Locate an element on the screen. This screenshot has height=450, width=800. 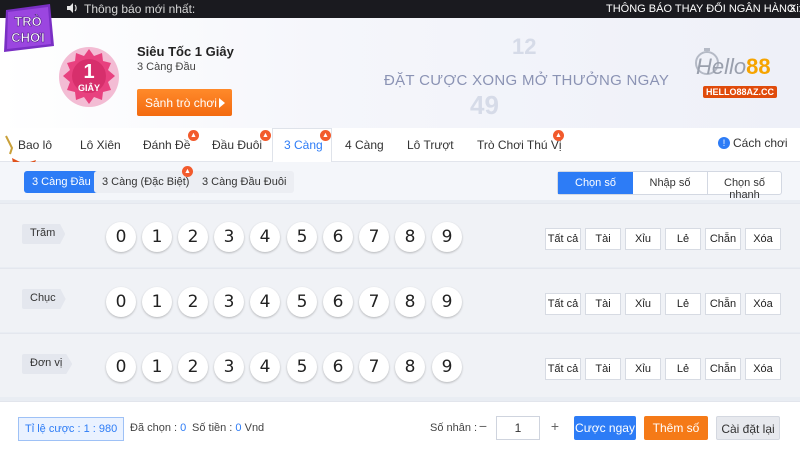
multiplier-stepper: − 1 + is located at coordinates (518, 428).